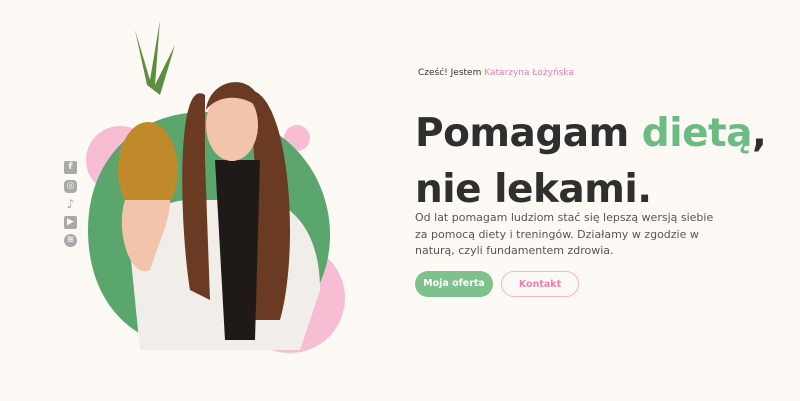 The image size is (800, 401). I want to click on title-comma: ,, so click(759, 133).